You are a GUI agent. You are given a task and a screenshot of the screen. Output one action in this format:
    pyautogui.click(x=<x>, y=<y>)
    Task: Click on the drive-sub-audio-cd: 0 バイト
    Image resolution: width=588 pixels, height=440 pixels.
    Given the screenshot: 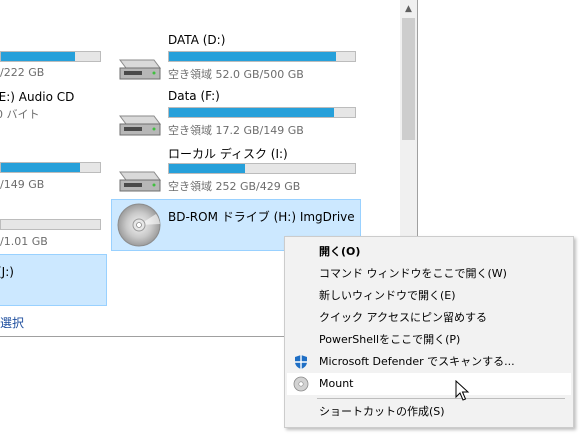 What is the action you would take?
    pyautogui.click(x=20, y=114)
    